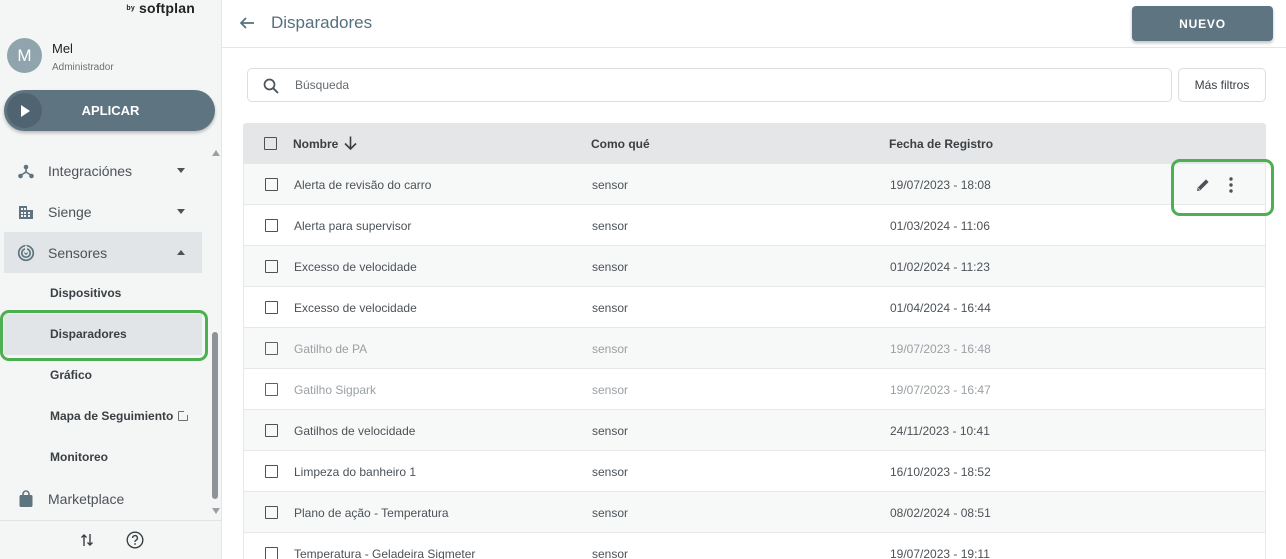 This screenshot has width=1286, height=559. What do you see at coordinates (247, 23) in the screenshot?
I see `back-arrow-icon` at bounding box center [247, 23].